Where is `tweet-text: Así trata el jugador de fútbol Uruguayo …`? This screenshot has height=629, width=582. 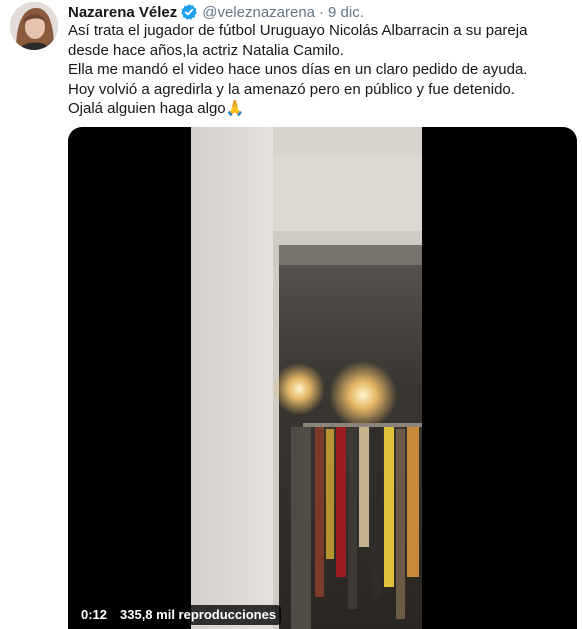 tweet-text: Así trata el jugador de fútbol Uruguayo … is located at coordinates (320, 70).